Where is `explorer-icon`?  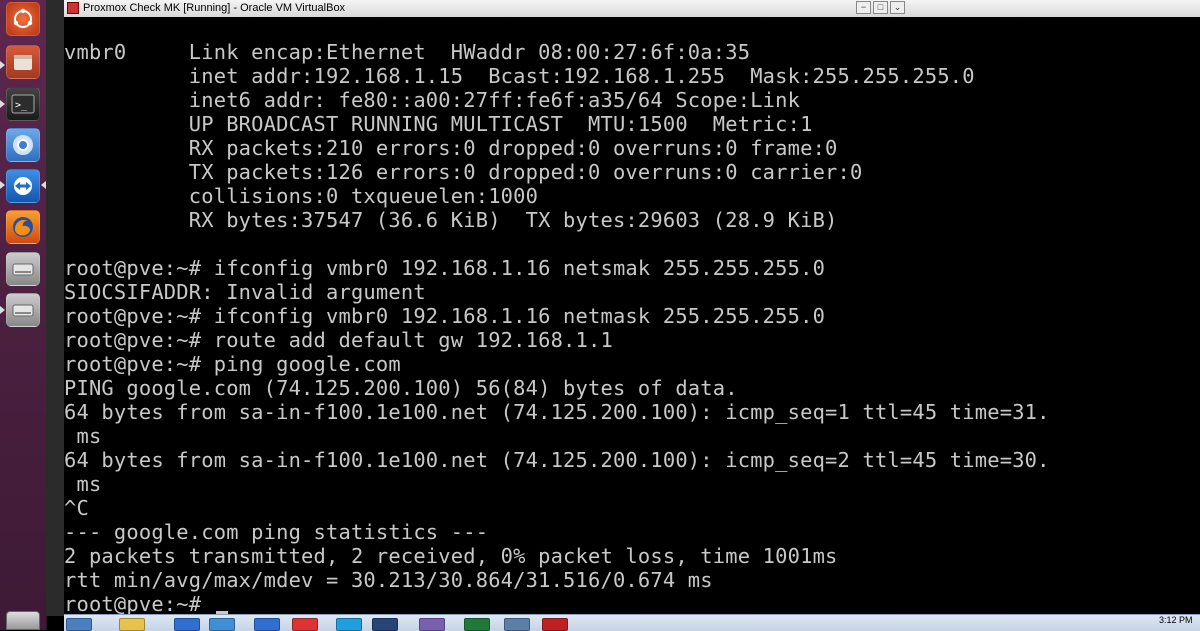 explorer-icon is located at coordinates (132, 624).